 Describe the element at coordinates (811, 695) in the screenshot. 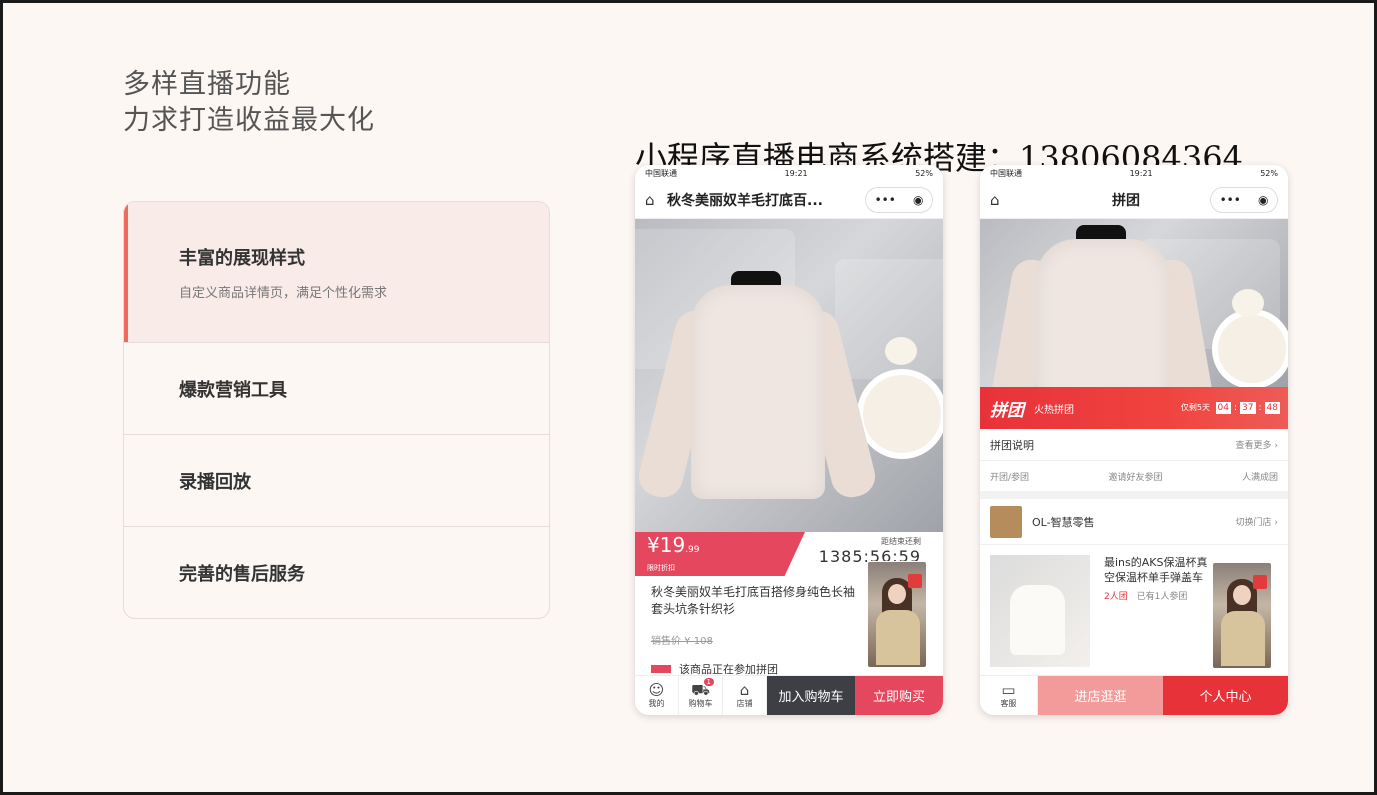

I see `add-to-cart-button: 加入购物车` at that location.